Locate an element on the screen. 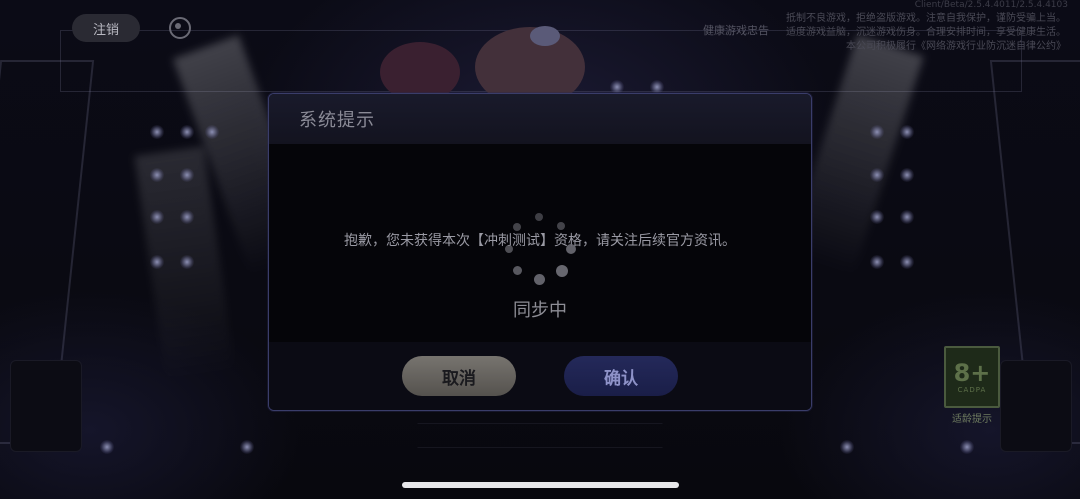 The width and height of the screenshot is (1080, 499). headset-icon is located at coordinates (180, 28).